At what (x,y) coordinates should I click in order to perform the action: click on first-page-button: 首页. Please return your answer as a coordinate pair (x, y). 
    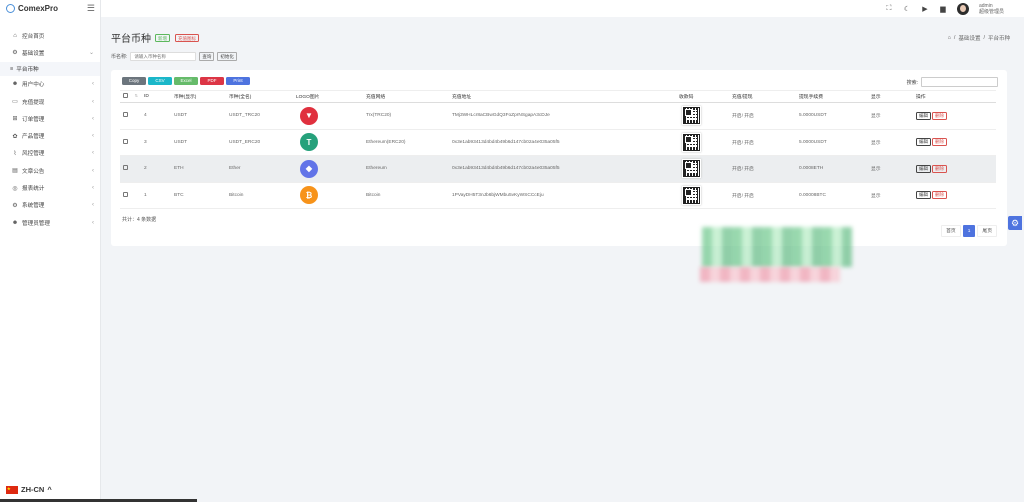
    Looking at the image, I should click on (951, 231).